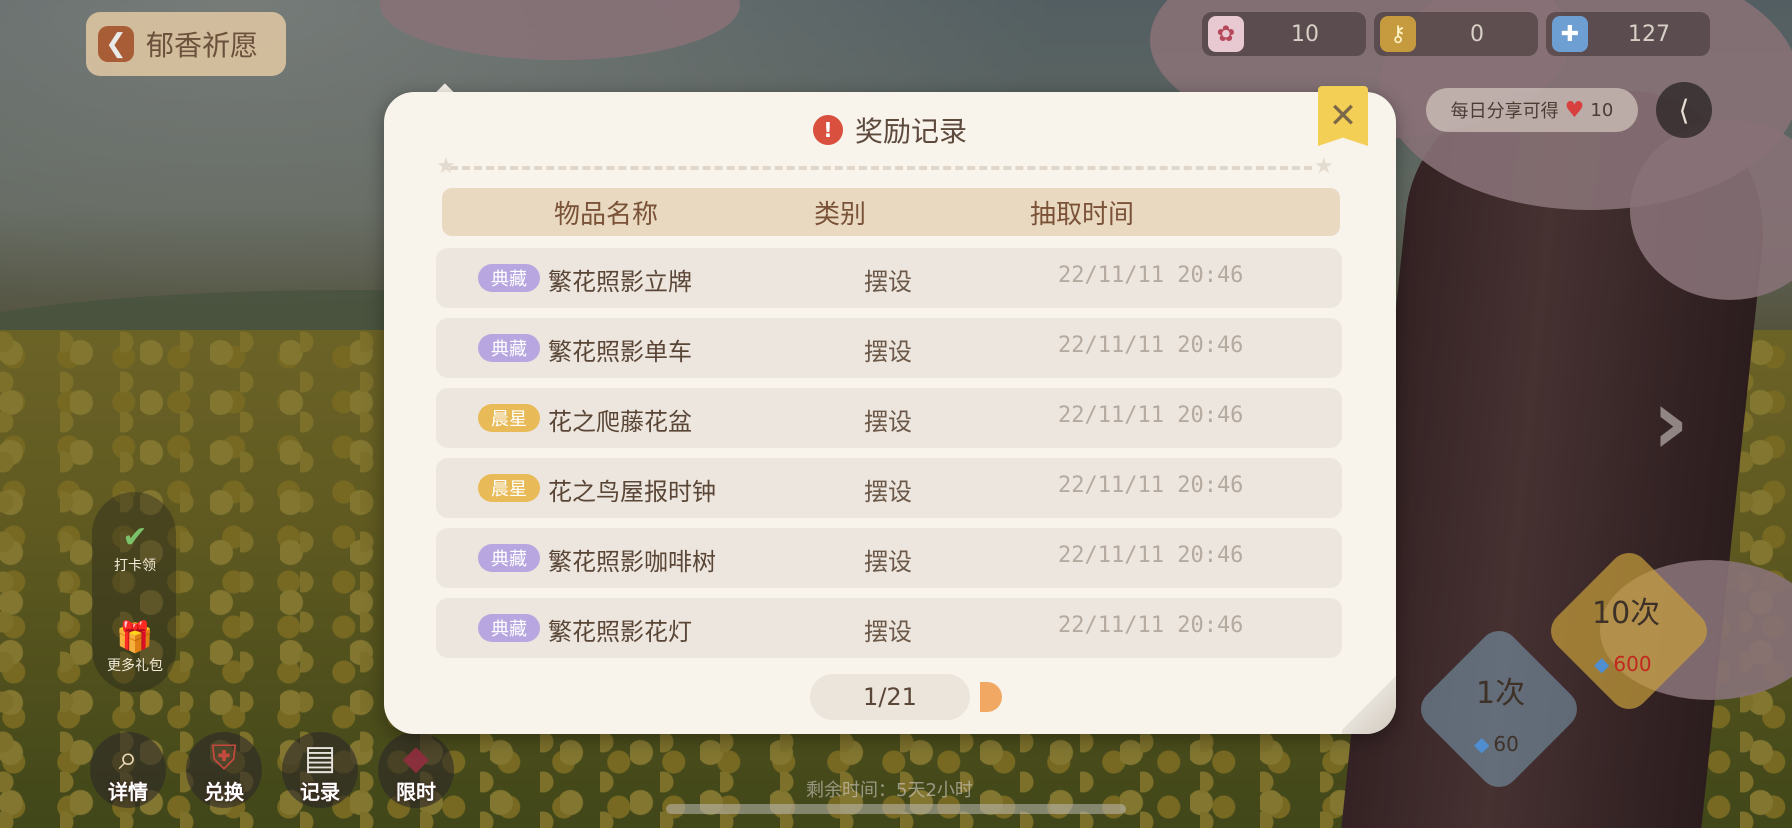 This screenshot has height=828, width=1792. I want to click on check-in-label: 打卡领, so click(135, 566).